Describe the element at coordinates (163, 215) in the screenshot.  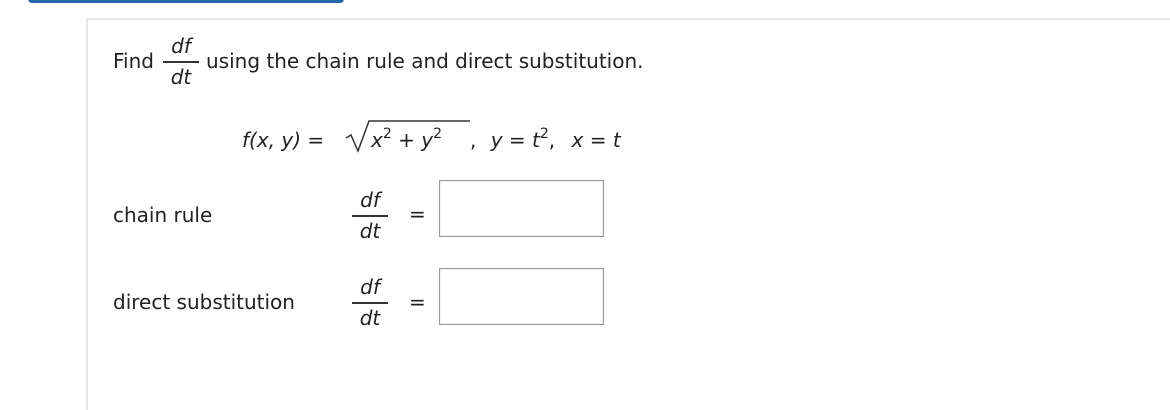
I see `chain-rule-label: chain rule` at that location.